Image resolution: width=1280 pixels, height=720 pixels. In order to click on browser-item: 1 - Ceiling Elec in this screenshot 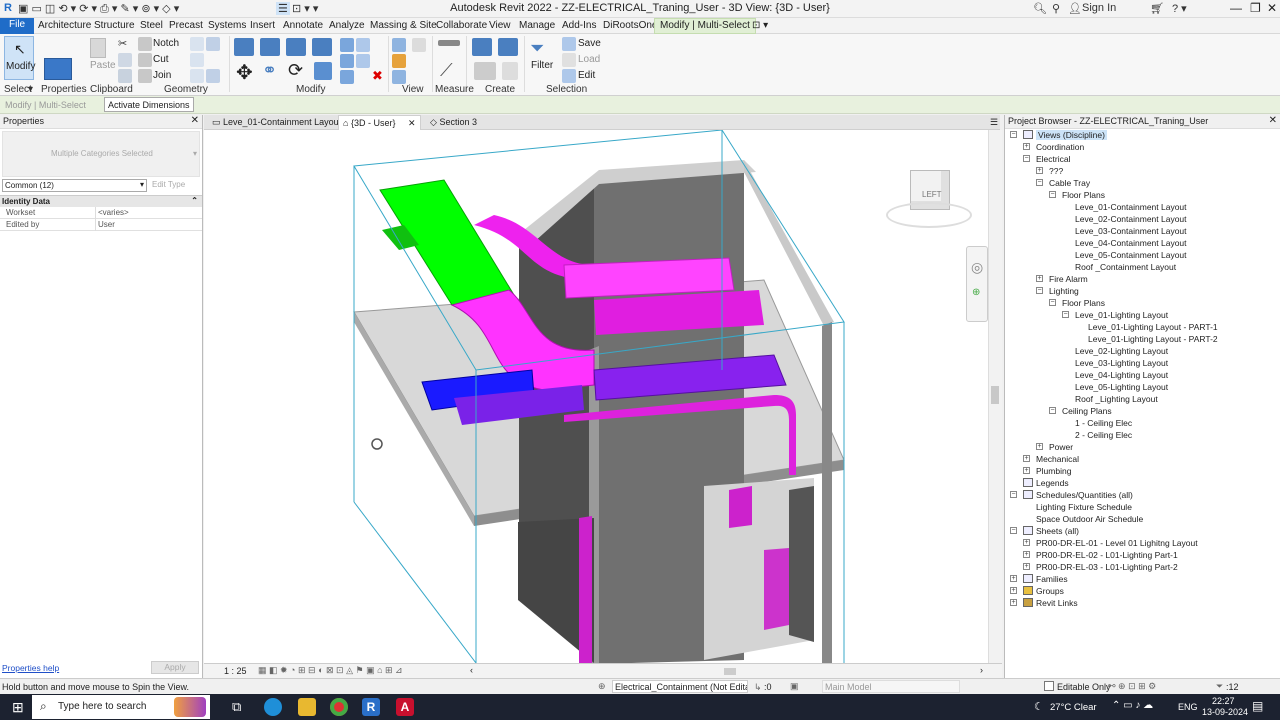, I will do `click(1142, 423)`.